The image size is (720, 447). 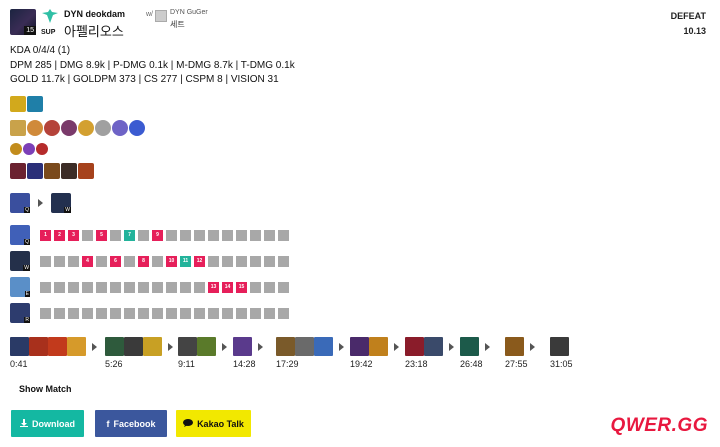 What do you see at coordinates (108, 423) in the screenshot?
I see `facebook-icon: f` at bounding box center [108, 423].